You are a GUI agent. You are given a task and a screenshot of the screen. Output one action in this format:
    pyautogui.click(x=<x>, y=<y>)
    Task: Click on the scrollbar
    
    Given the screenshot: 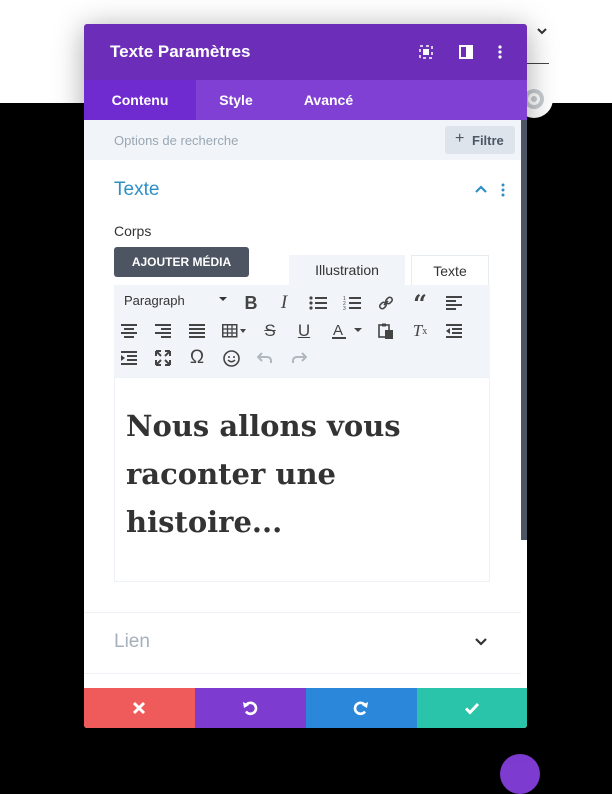 What is the action you would take?
    pyautogui.click(x=524, y=330)
    